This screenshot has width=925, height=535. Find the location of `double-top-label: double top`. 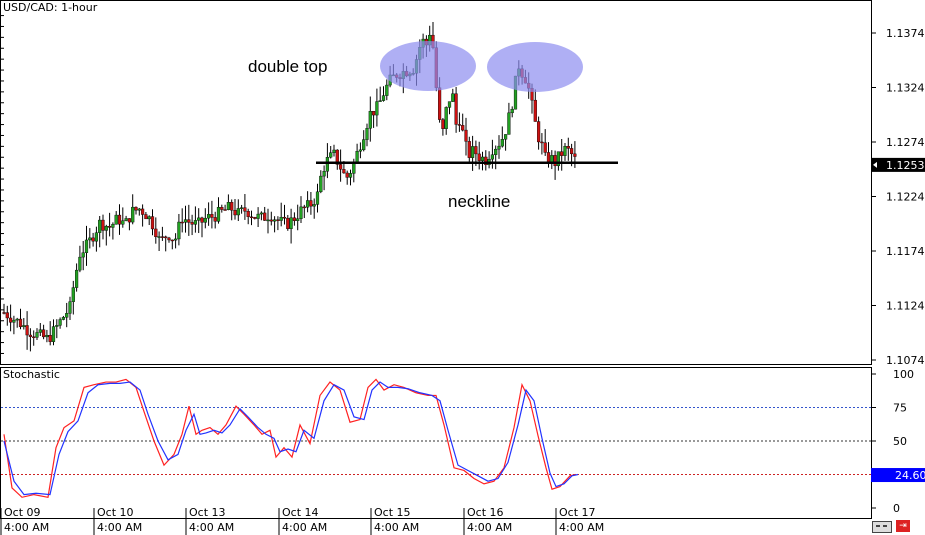

double-top-label: double top is located at coordinates (288, 66).